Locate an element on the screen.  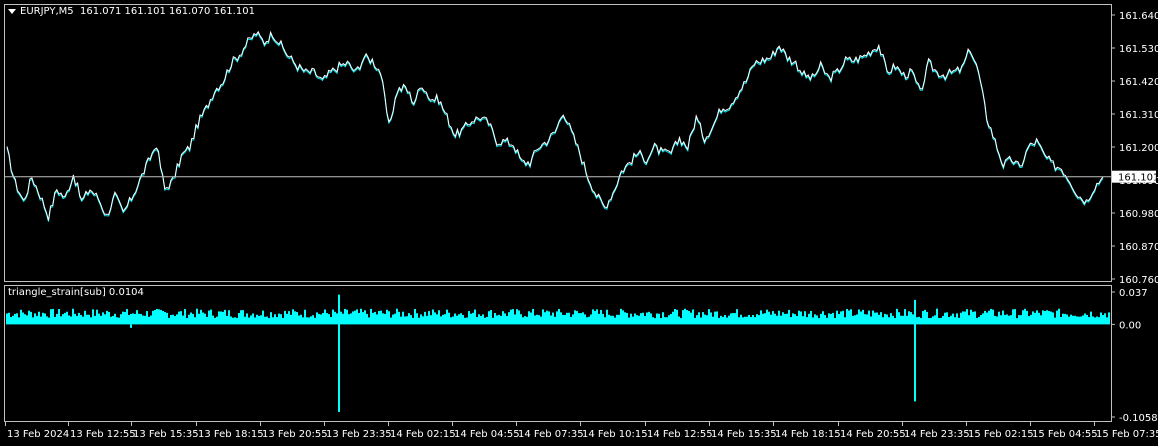
price-tick-label: 161.530 is located at coordinates (1138, 49).